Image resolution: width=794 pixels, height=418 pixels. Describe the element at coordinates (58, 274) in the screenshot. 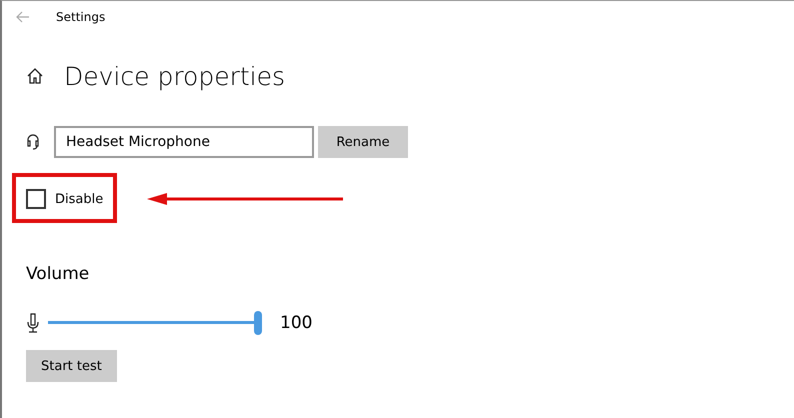

I see `section-heading: Volume` at that location.